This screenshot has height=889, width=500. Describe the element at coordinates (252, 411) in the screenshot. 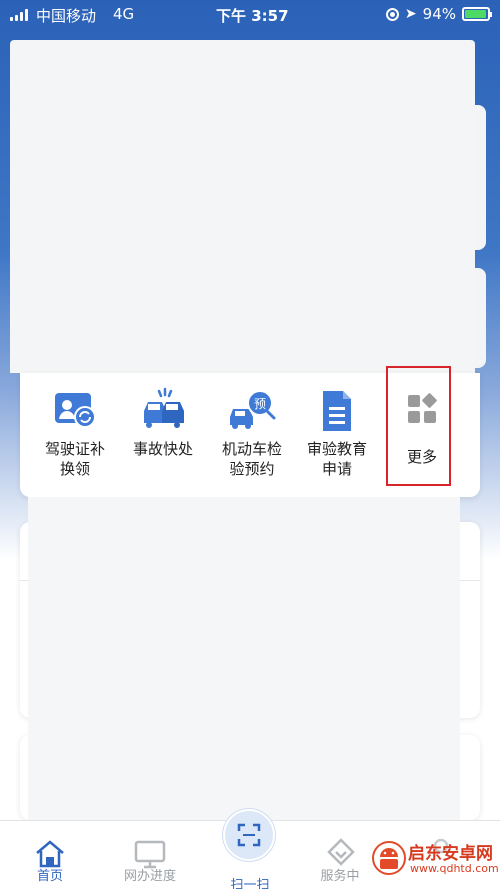

I see `vehicle-inspection-booking-icon: 预` at that location.